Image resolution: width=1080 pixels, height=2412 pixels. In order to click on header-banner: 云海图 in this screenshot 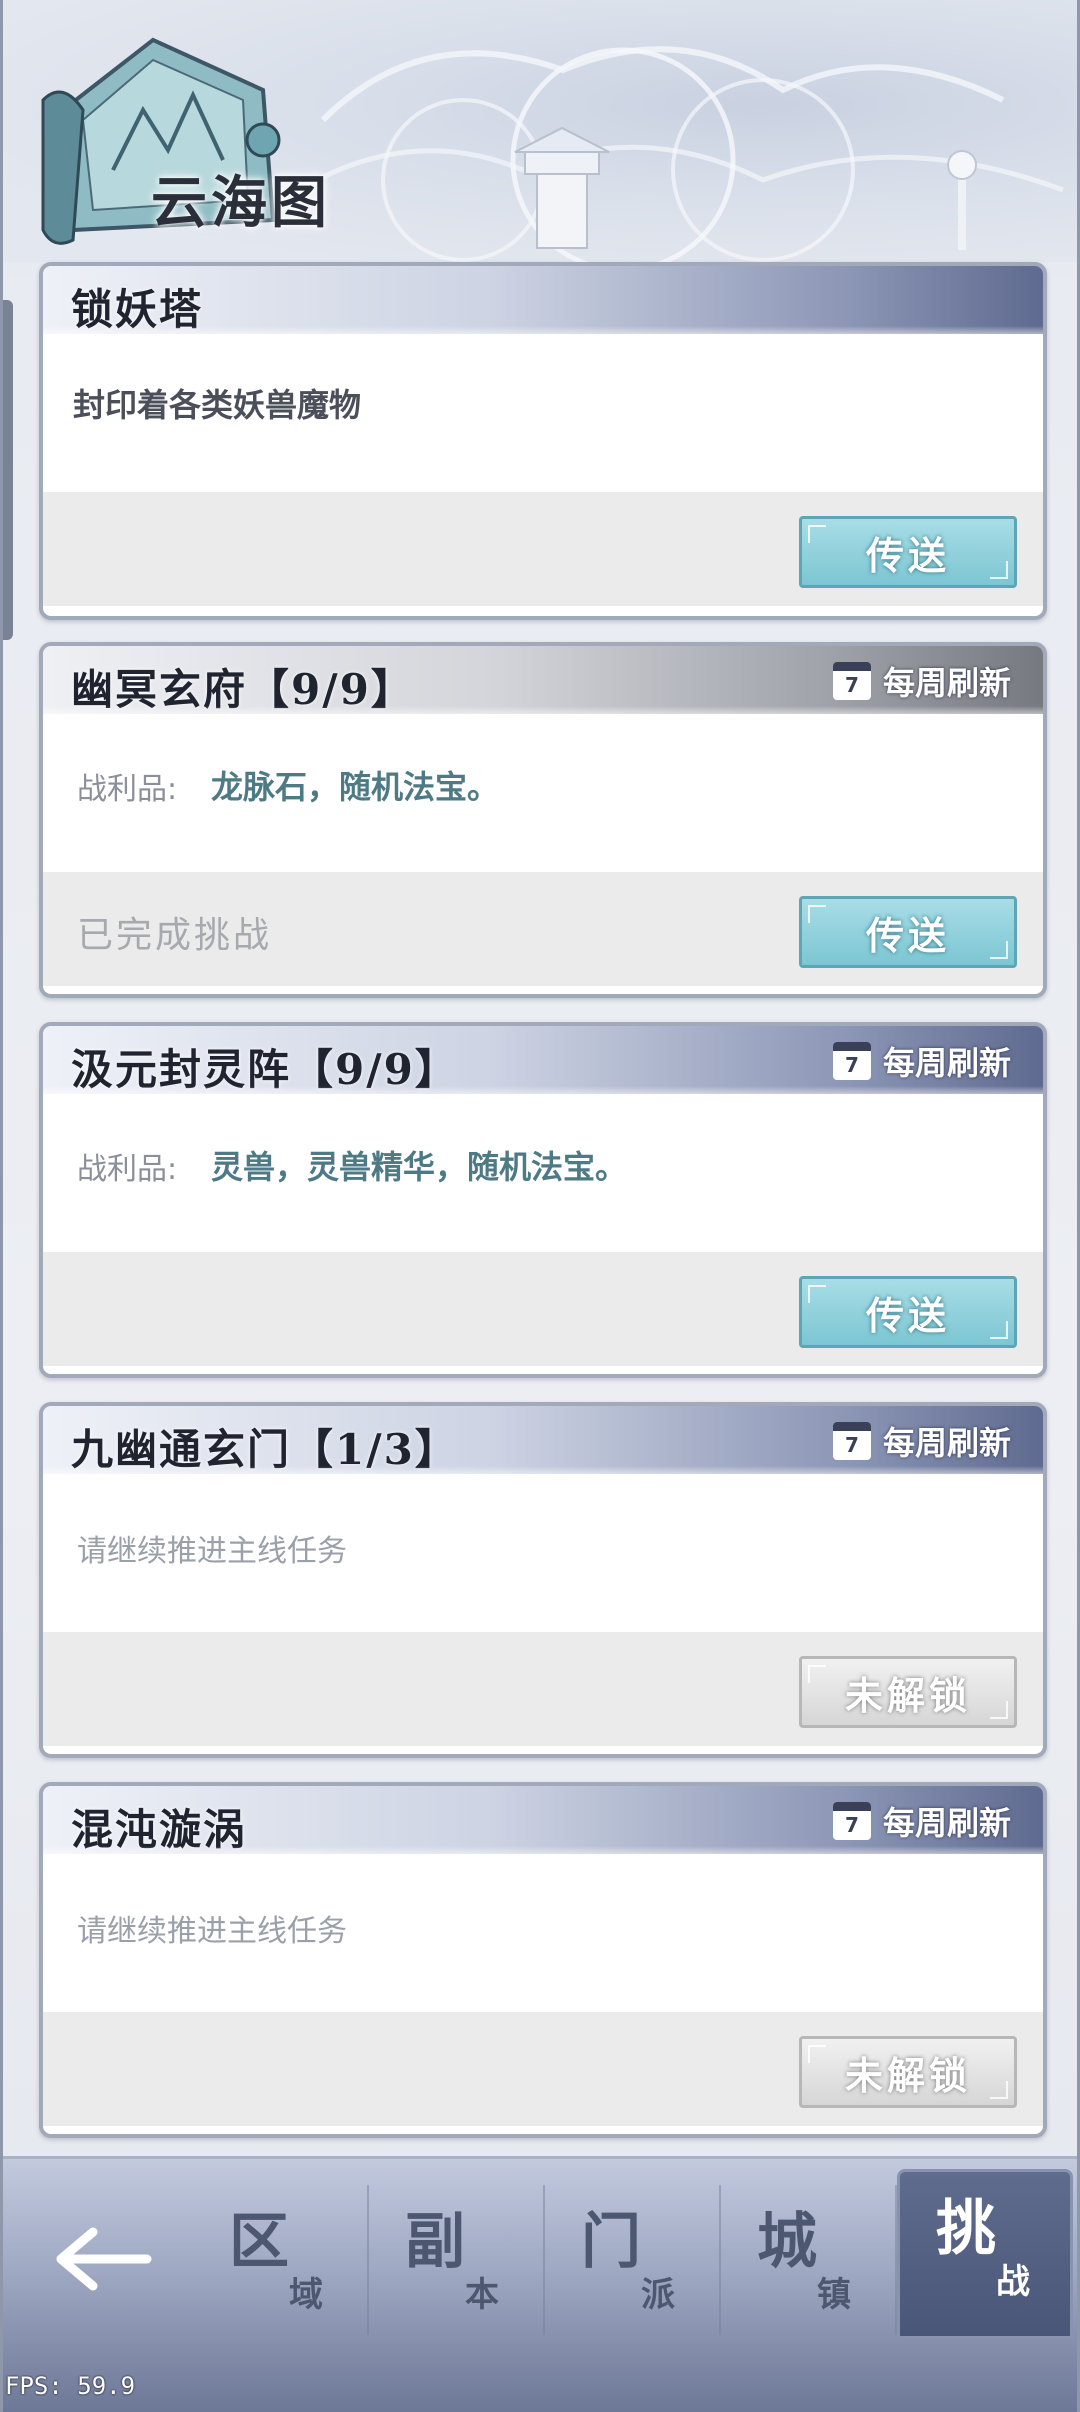, I will do `click(540, 131)`.